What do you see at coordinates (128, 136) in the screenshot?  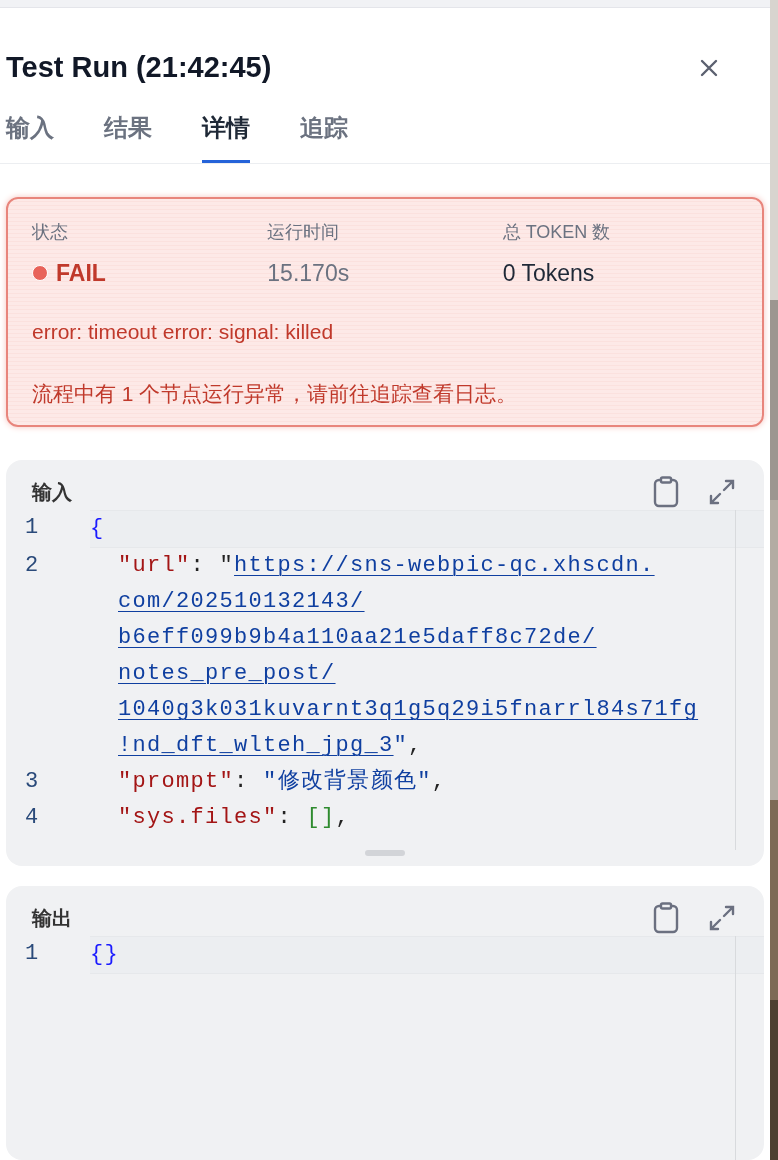 I see `tab: 结果` at bounding box center [128, 136].